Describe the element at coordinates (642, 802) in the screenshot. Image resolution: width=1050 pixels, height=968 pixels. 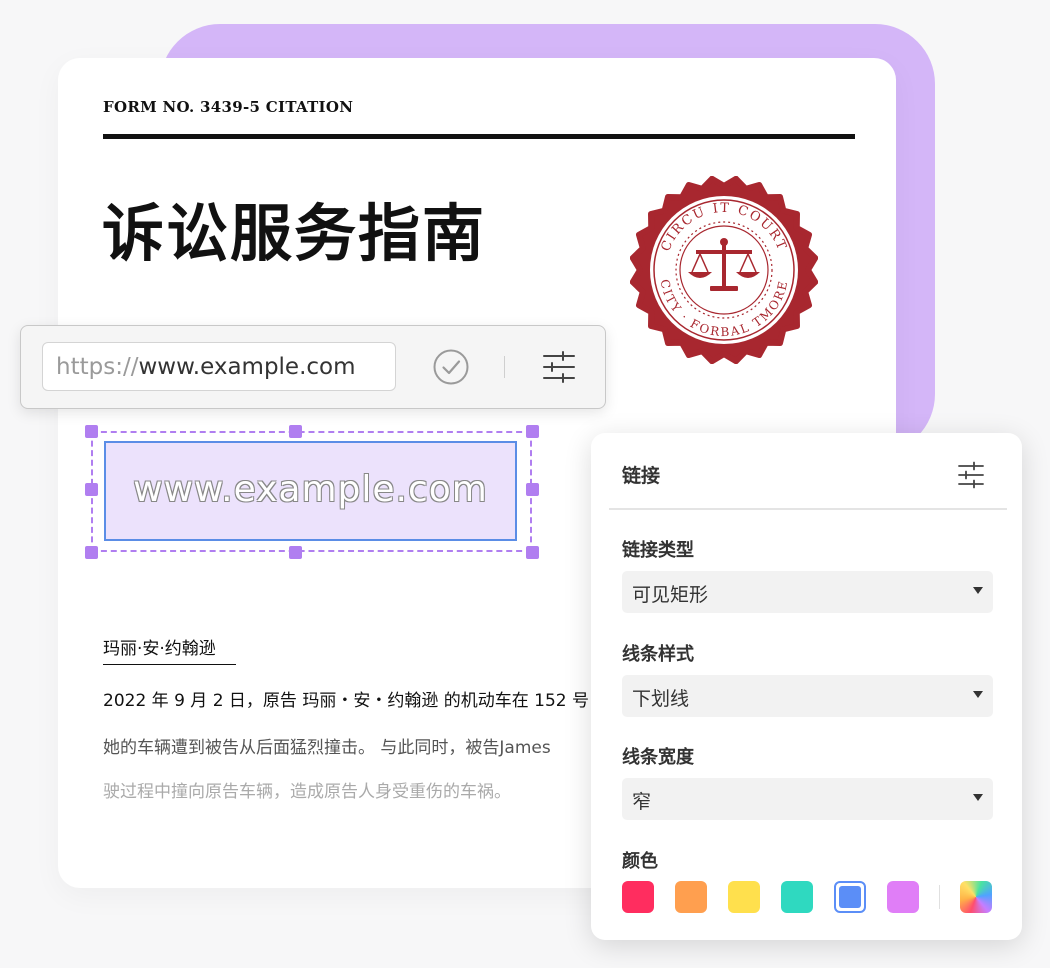
I see `line-width-value: 窄` at that location.